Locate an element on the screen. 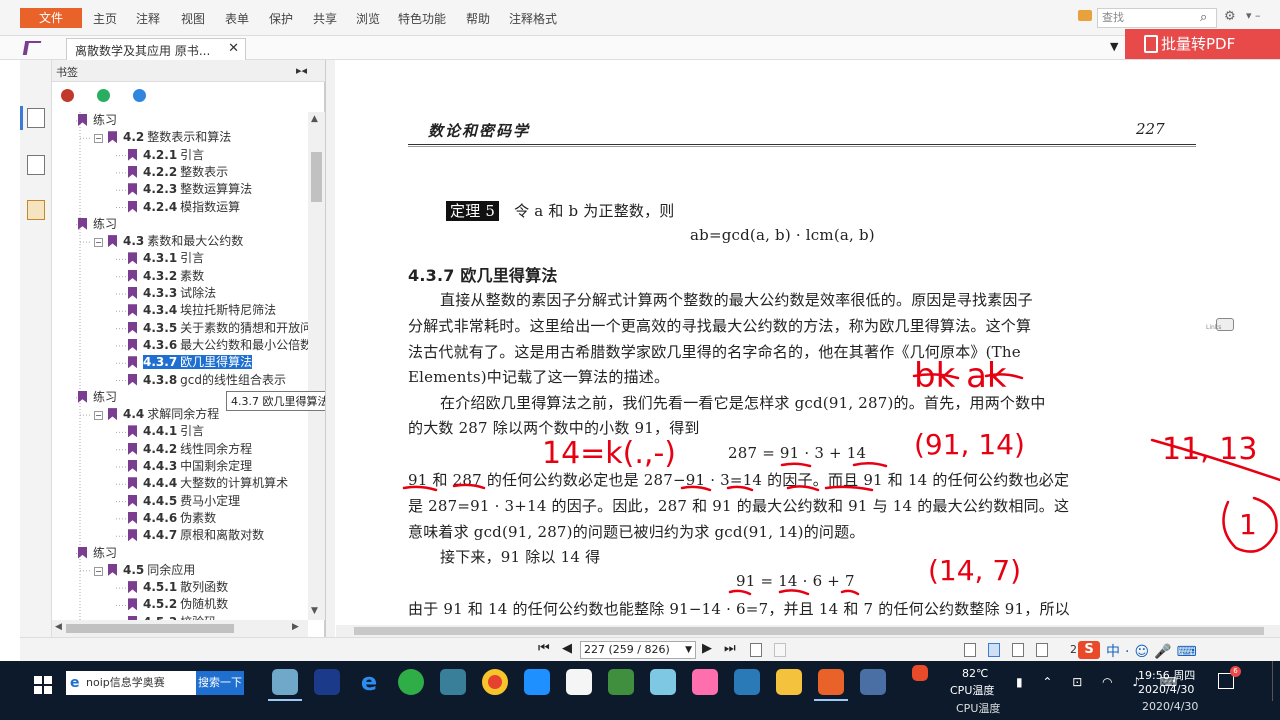  clock-time: 19:56 周四 is located at coordinates (1166, 675).